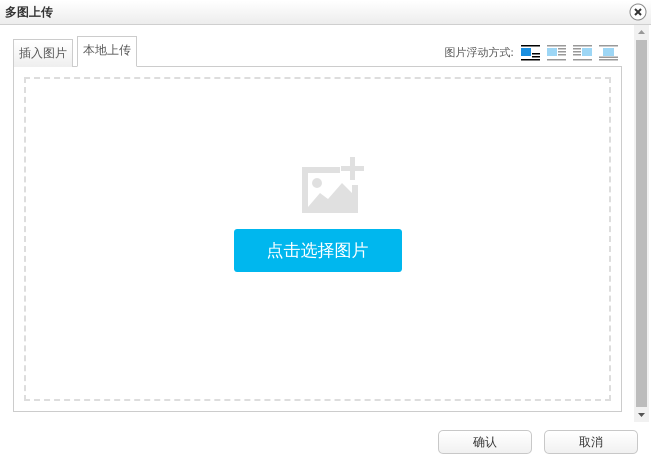 Image resolution: width=651 pixels, height=462 pixels. I want to click on close-icon, so click(638, 12).